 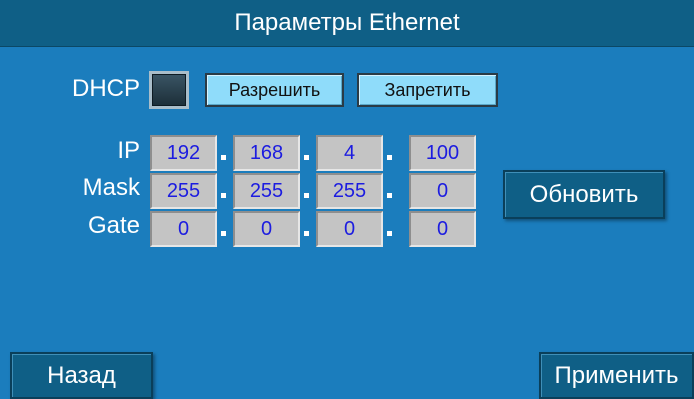 What do you see at coordinates (427, 90) in the screenshot?
I see `dhcp-disable-button: Запретить` at bounding box center [427, 90].